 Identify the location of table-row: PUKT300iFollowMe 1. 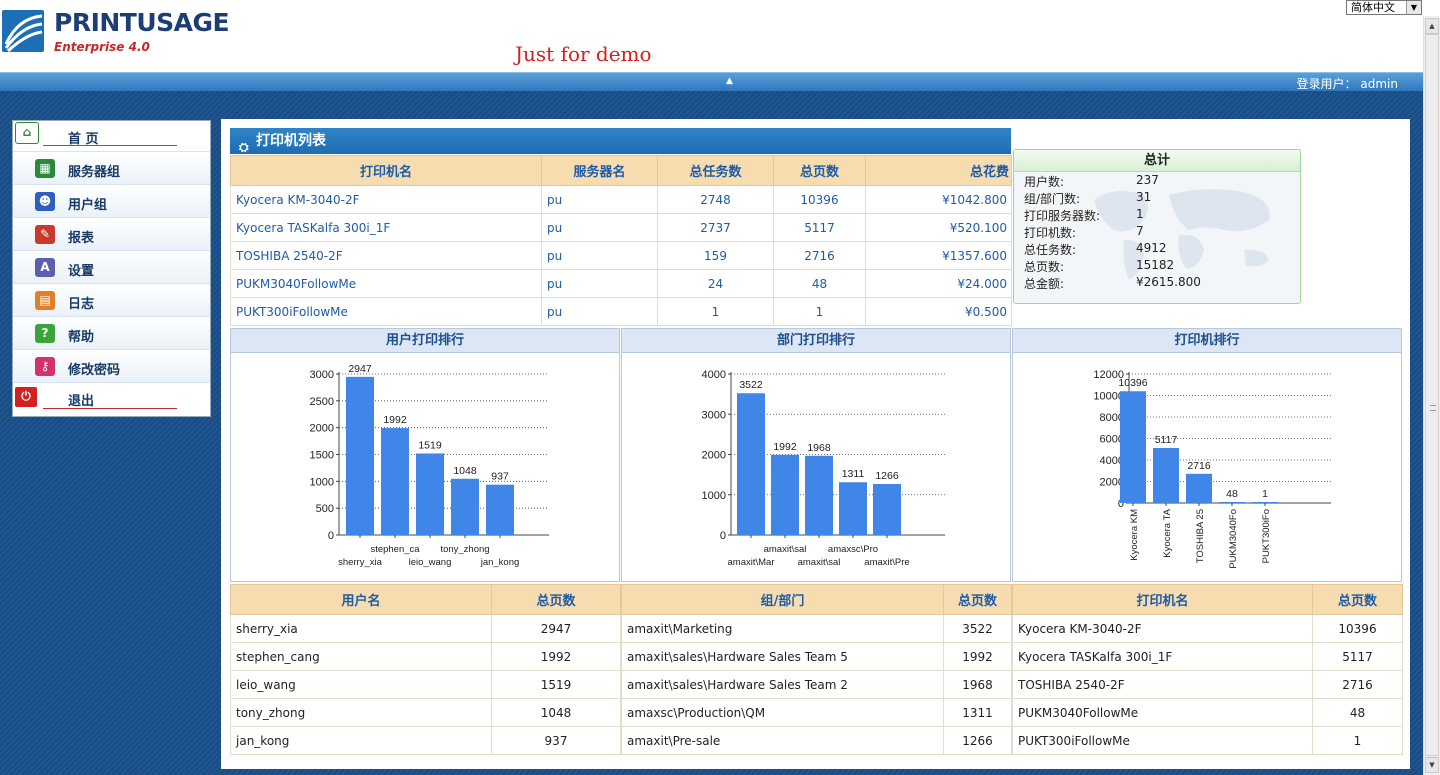
(1207, 740).